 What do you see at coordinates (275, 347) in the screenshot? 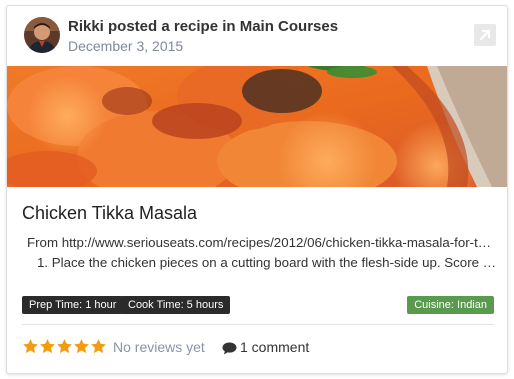
I see `comments-count: 1 comment` at bounding box center [275, 347].